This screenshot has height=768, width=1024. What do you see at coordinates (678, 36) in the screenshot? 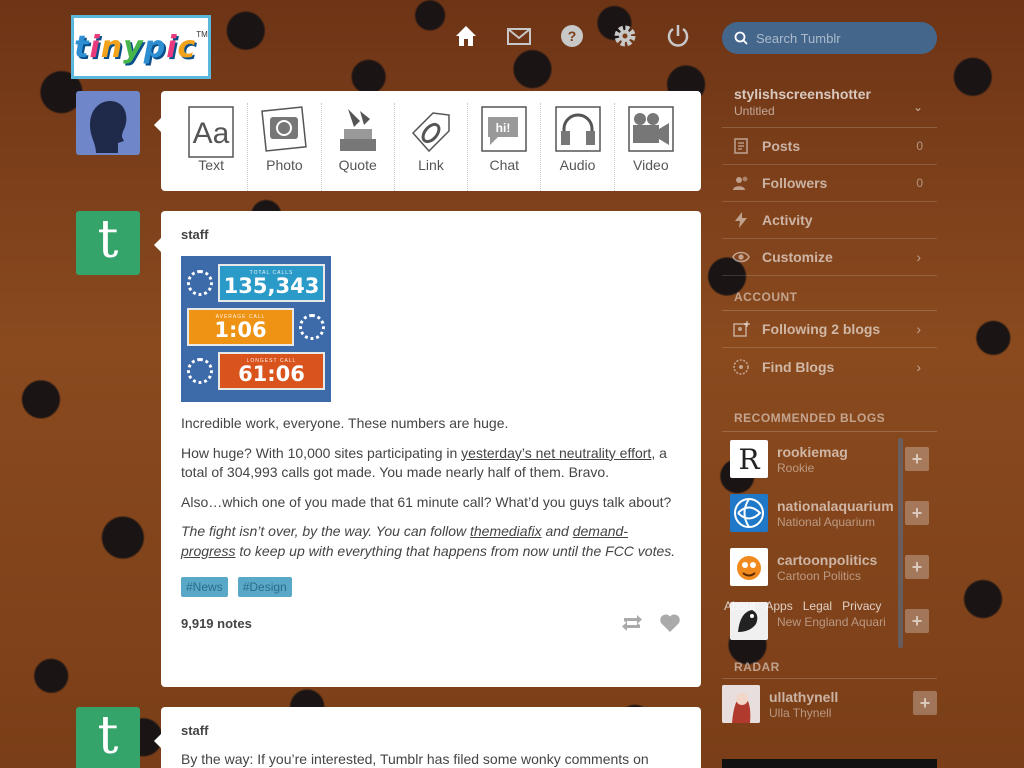
I see `power-icon` at bounding box center [678, 36].